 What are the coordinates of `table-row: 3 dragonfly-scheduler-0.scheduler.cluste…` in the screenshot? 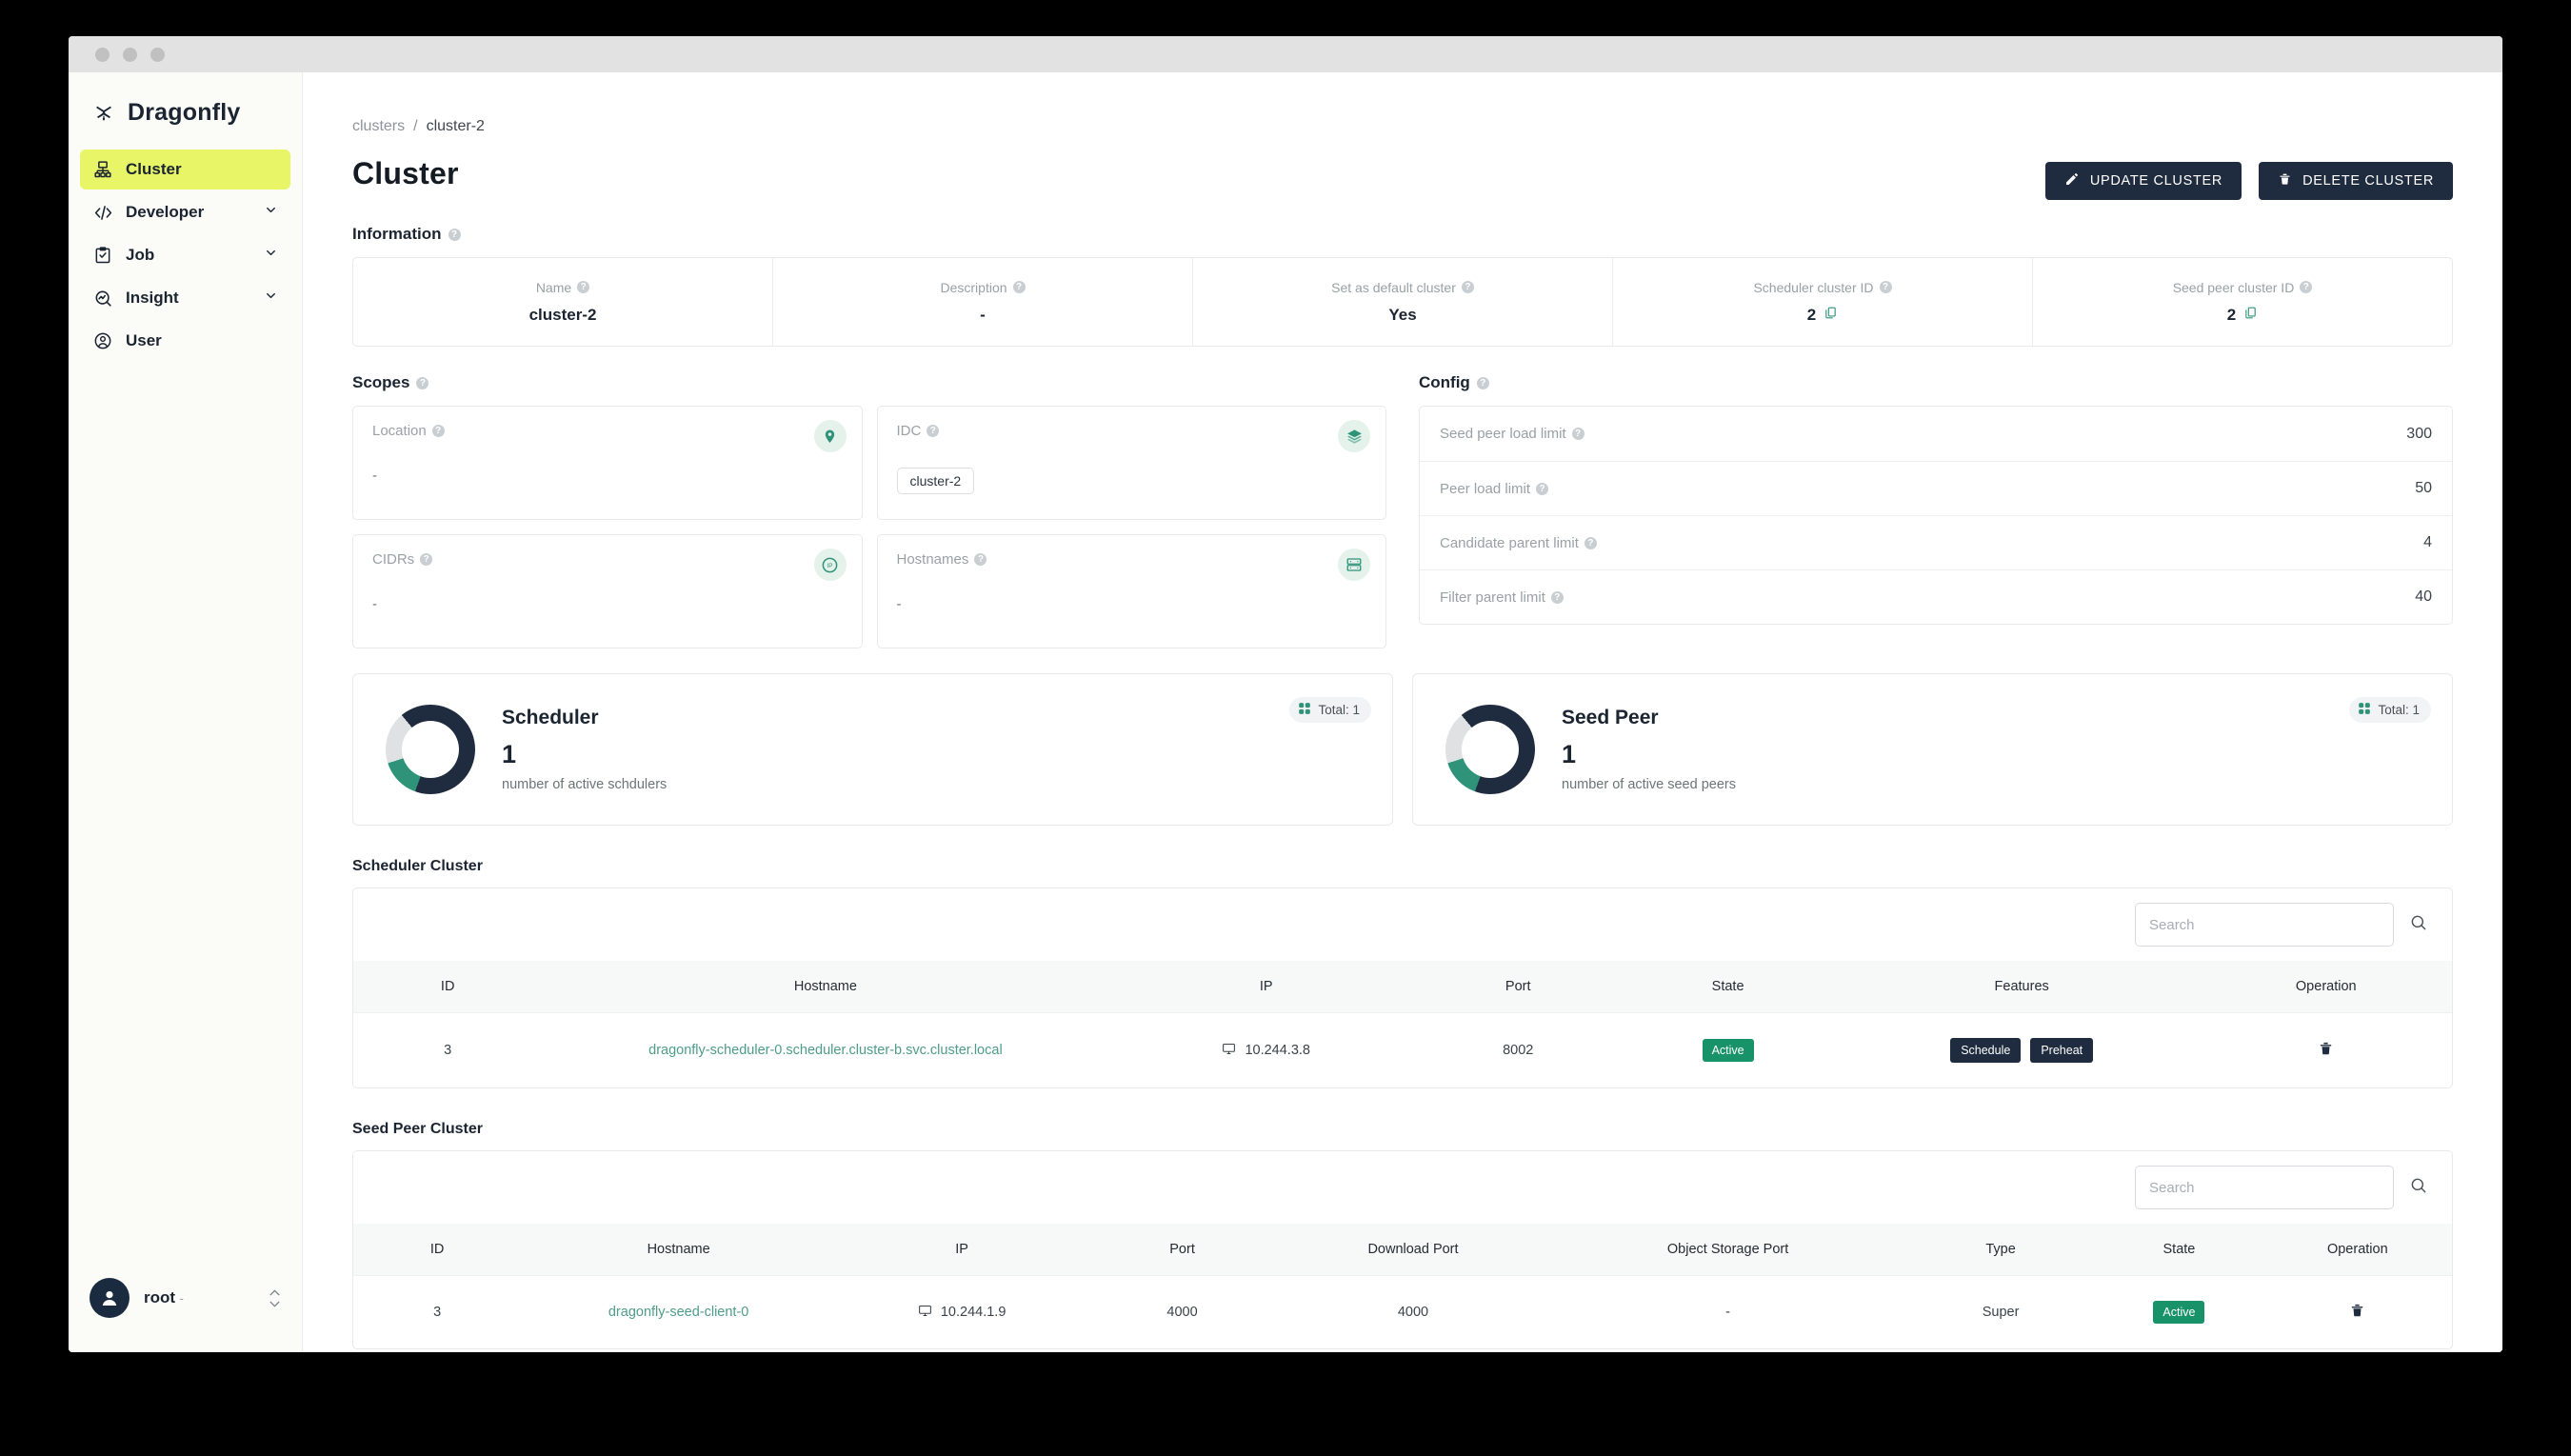 It's located at (1402, 1050).